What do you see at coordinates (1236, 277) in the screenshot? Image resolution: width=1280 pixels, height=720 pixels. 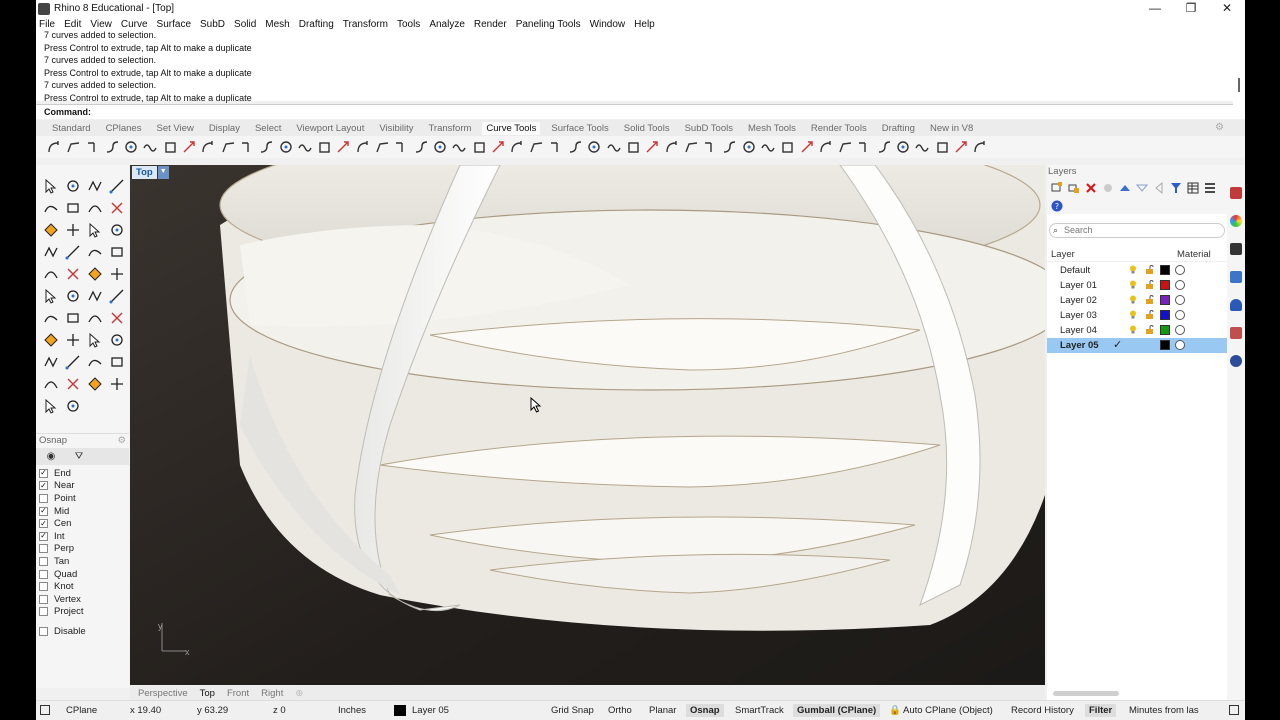 I see `help-panel-icon` at bounding box center [1236, 277].